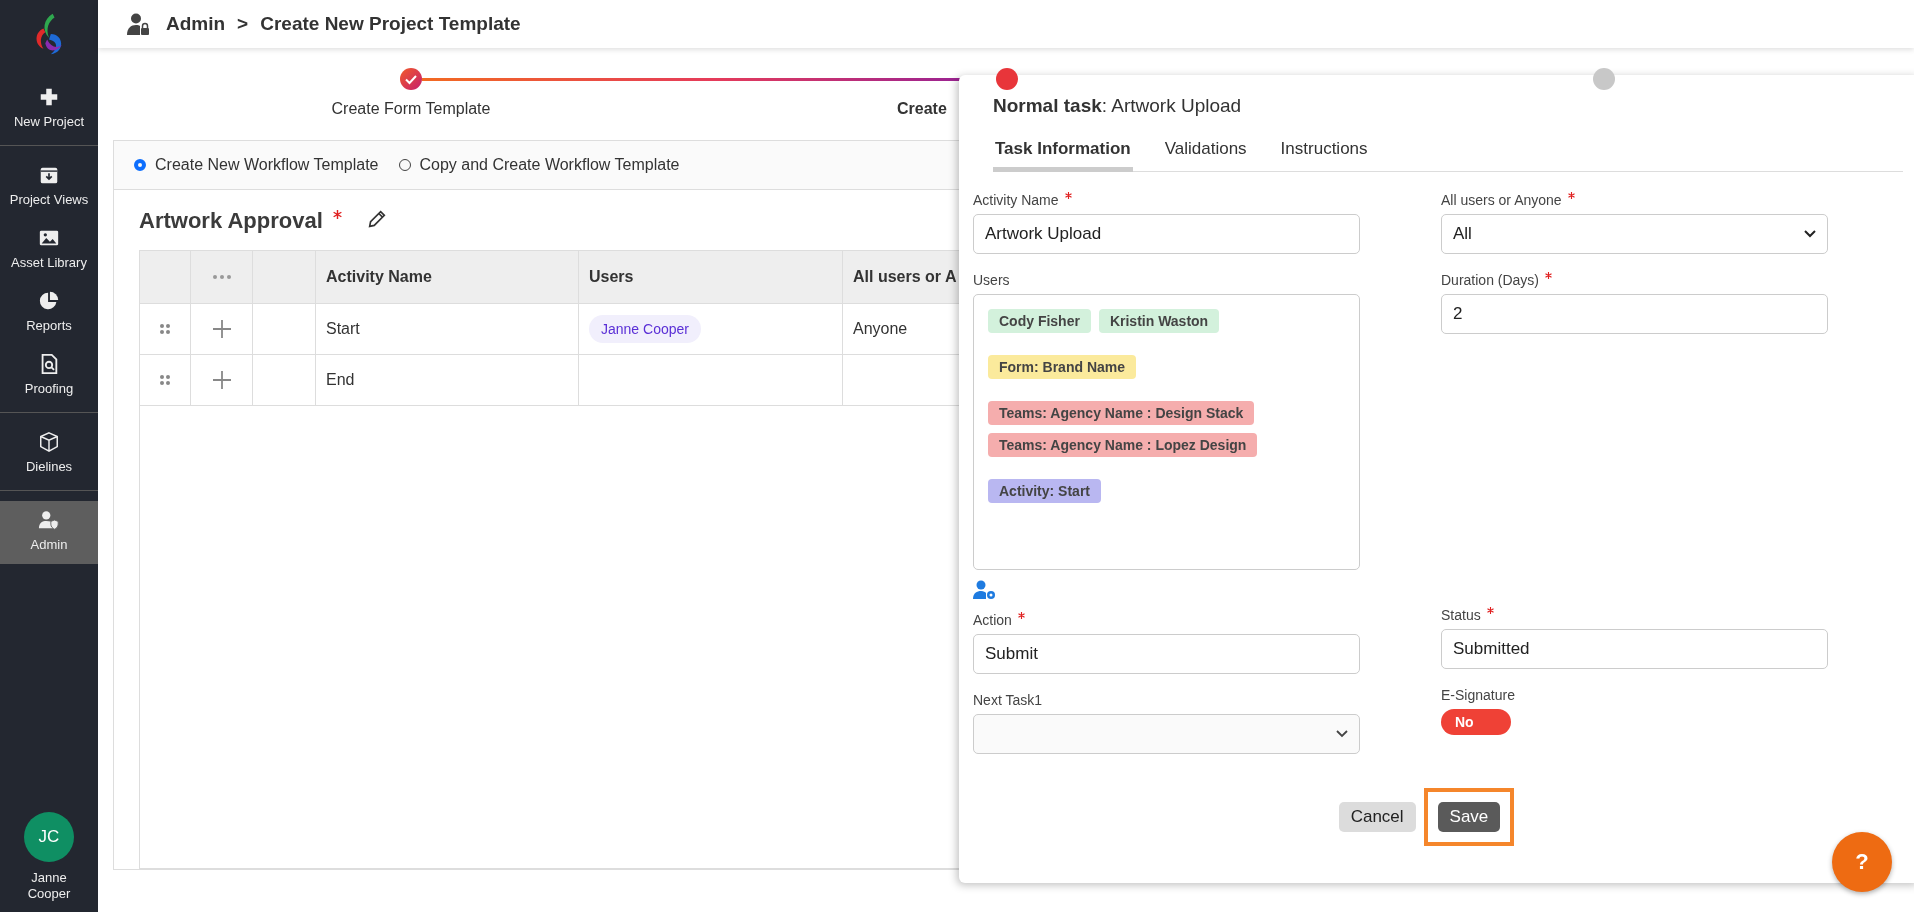 This screenshot has height=912, width=1914. What do you see at coordinates (1476, 722) in the screenshot?
I see `e-signature-toggle: No` at bounding box center [1476, 722].